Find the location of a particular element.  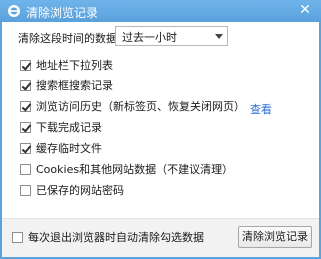

option-label: 地址栏下拉列表 is located at coordinates (74, 65).